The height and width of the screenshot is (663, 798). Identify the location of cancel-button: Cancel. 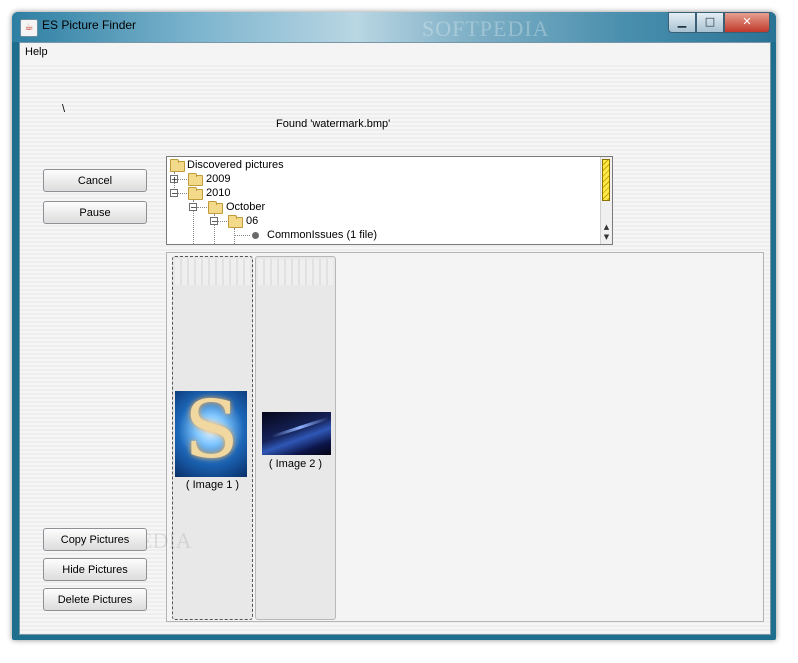
(95, 180).